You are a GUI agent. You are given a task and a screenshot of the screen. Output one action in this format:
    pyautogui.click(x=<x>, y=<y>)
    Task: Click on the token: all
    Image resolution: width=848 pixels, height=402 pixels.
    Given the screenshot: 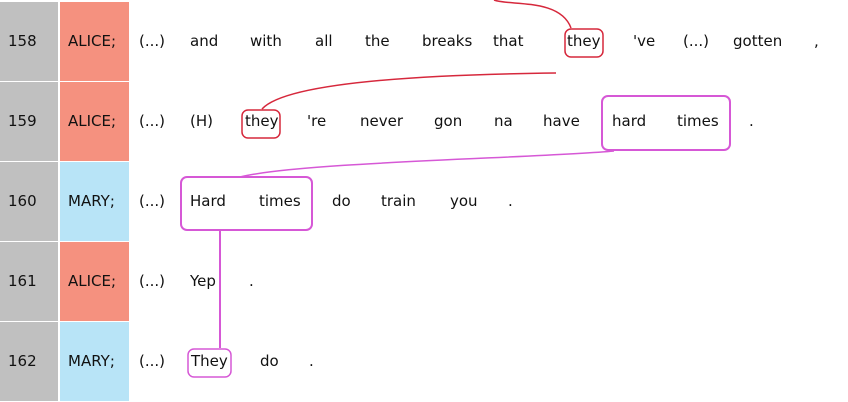 What is the action you would take?
    pyautogui.click(x=324, y=41)
    